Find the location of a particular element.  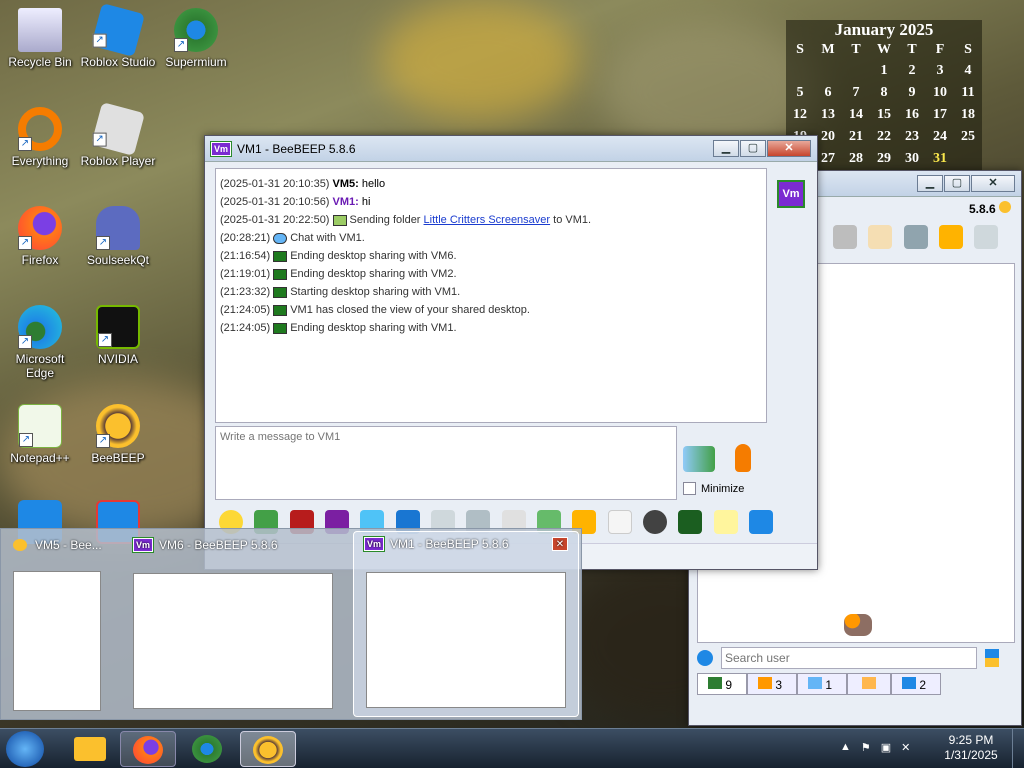

message-text: hello is located at coordinates (373, 184).